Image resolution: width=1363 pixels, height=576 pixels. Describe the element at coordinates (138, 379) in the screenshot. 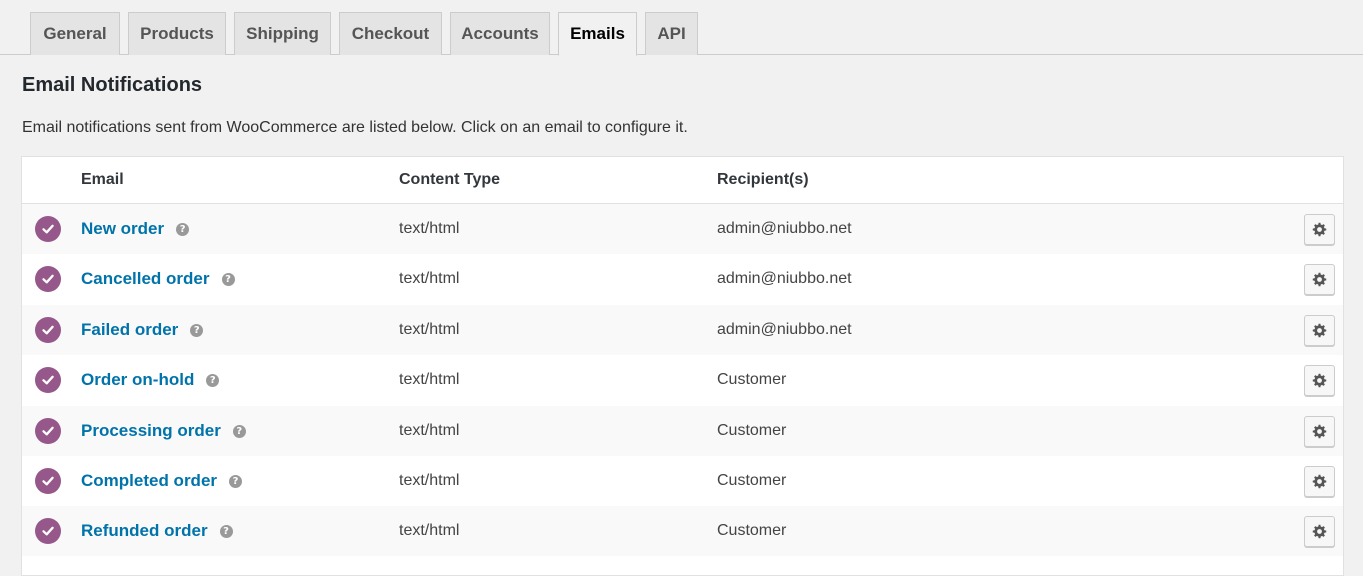

I see `email-name-label: Order on-hold` at that location.